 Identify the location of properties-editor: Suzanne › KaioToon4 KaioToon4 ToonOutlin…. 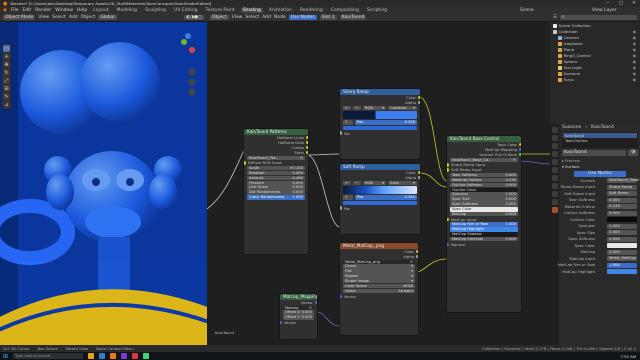
(595, 234).